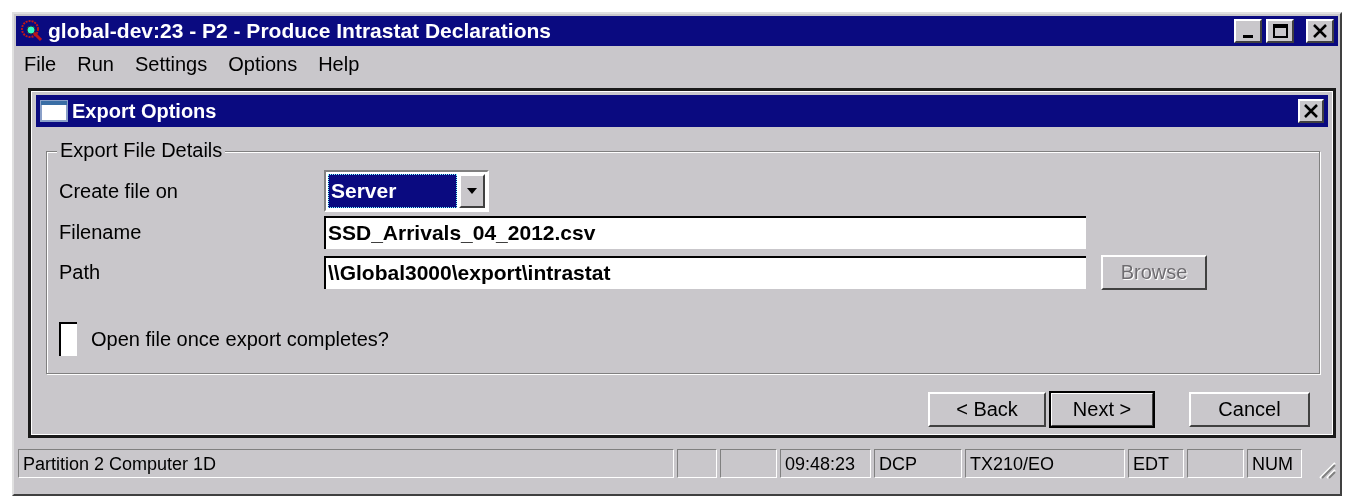 Image resolution: width=1354 pixels, height=499 pixels. I want to click on maximize-button, so click(1280, 31).